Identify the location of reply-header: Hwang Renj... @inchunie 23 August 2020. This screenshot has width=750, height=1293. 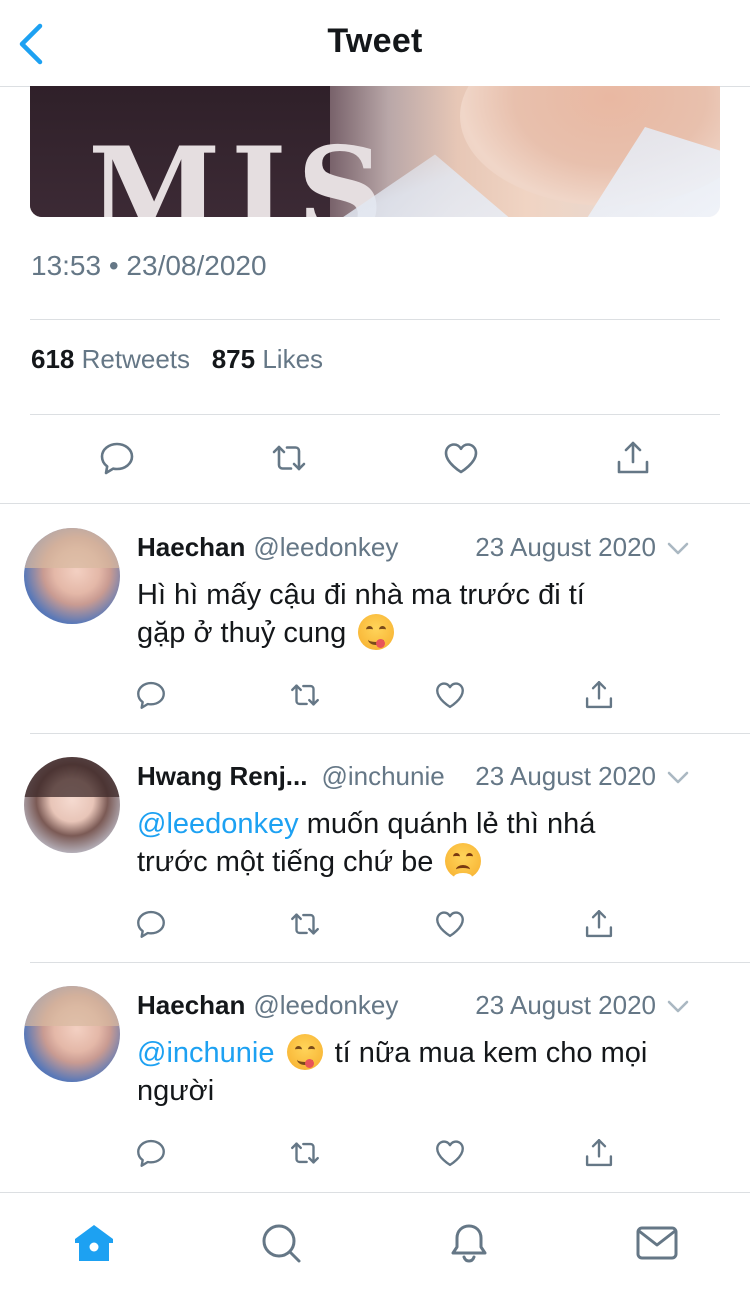
(428, 778).